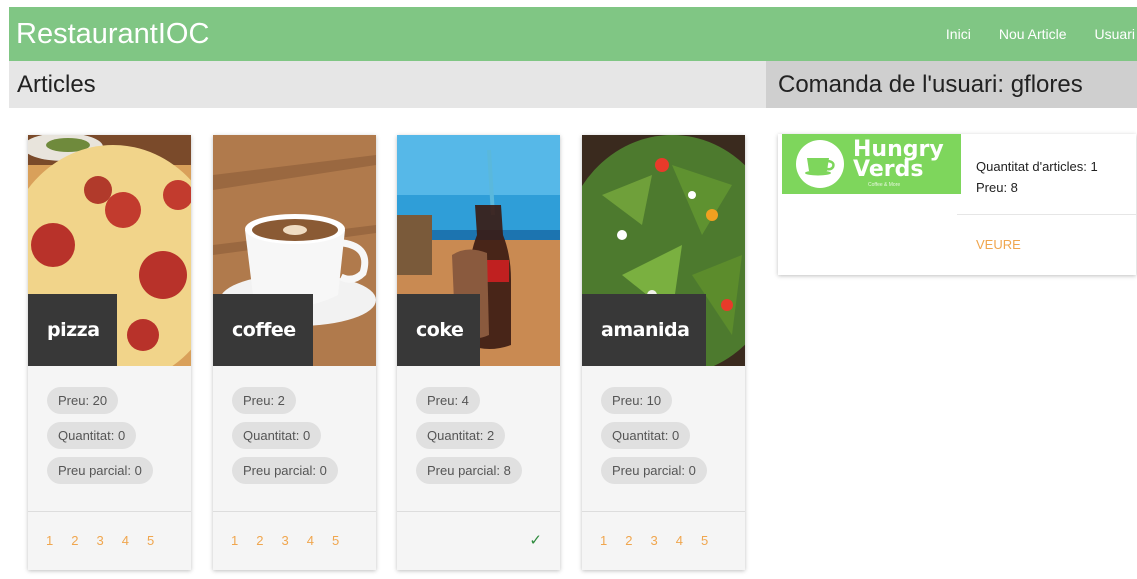 Image resolution: width=1137 pixels, height=579 pixels. I want to click on article-chips: Preu: 10 Quantitat: 0 Preu parcial: 0, so click(654, 439).